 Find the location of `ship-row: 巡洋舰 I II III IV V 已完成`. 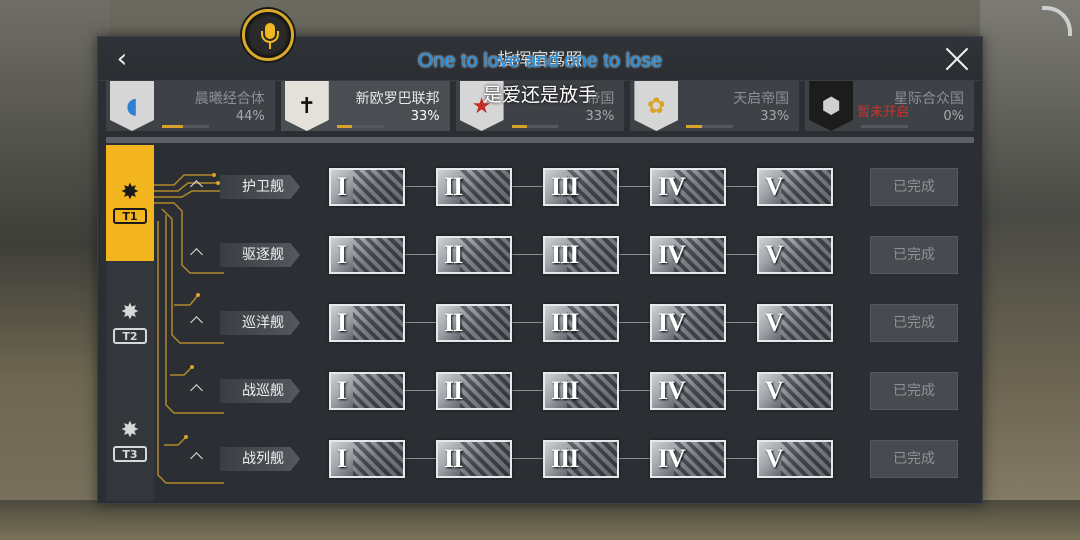

ship-row: 巡洋舰 I II III IV V 已完成 is located at coordinates (528, 323).